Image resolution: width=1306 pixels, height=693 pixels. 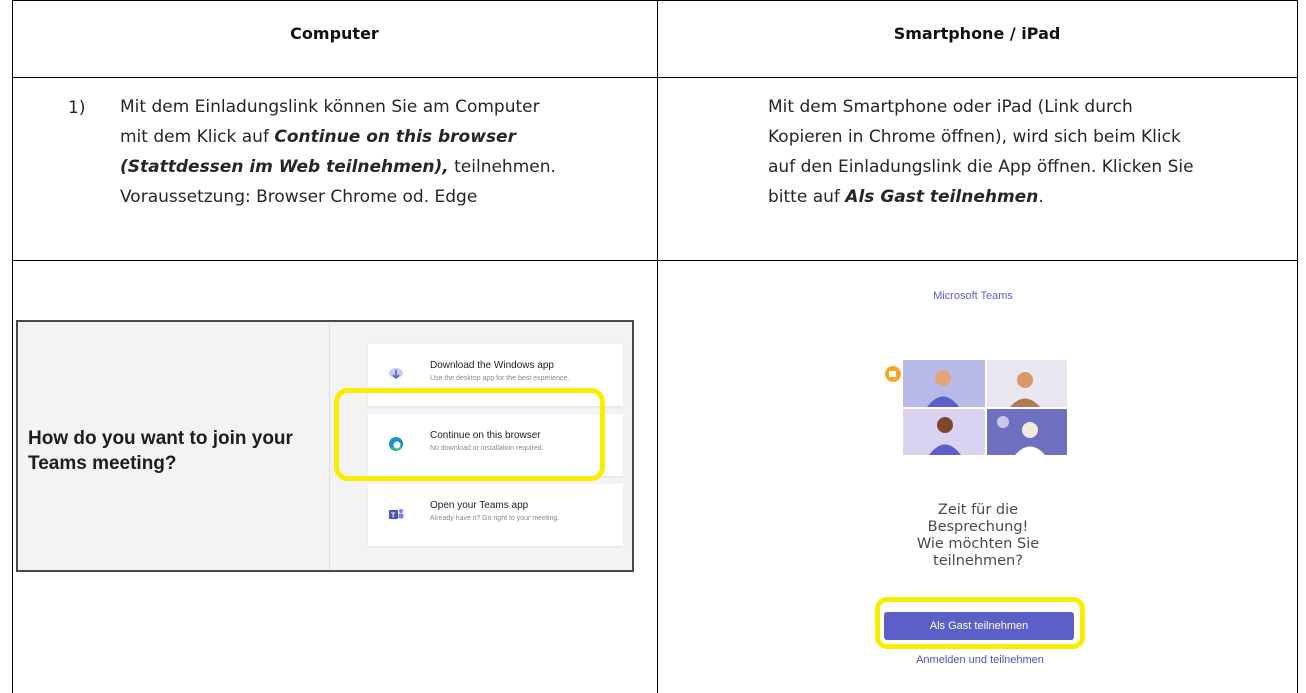 What do you see at coordinates (469, 434) in the screenshot?
I see `highlight-continue-browser` at bounding box center [469, 434].